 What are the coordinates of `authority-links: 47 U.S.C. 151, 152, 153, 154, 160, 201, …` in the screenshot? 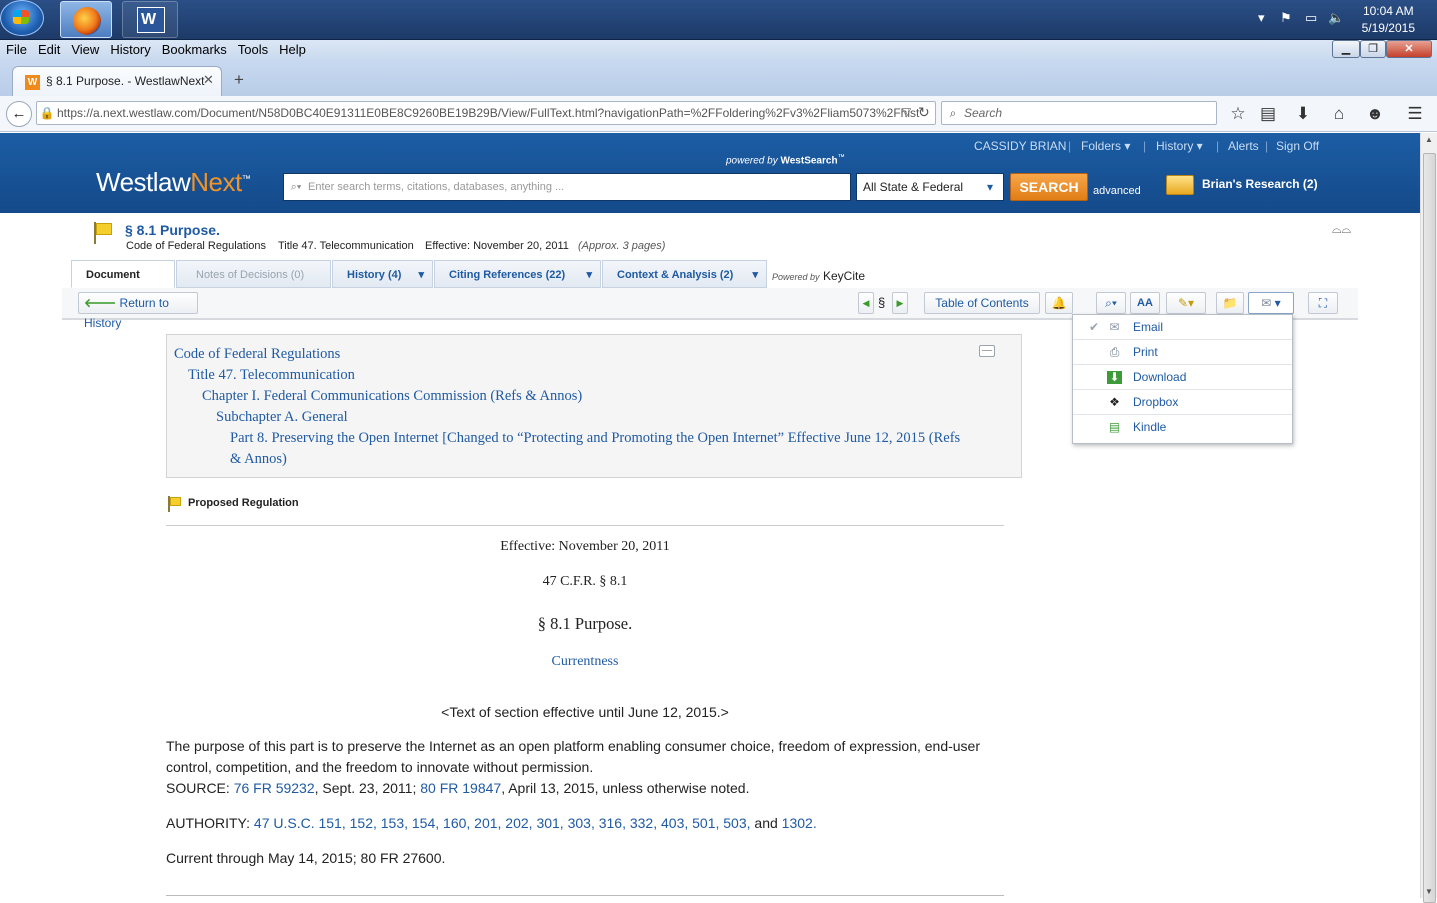 It's located at (502, 823).